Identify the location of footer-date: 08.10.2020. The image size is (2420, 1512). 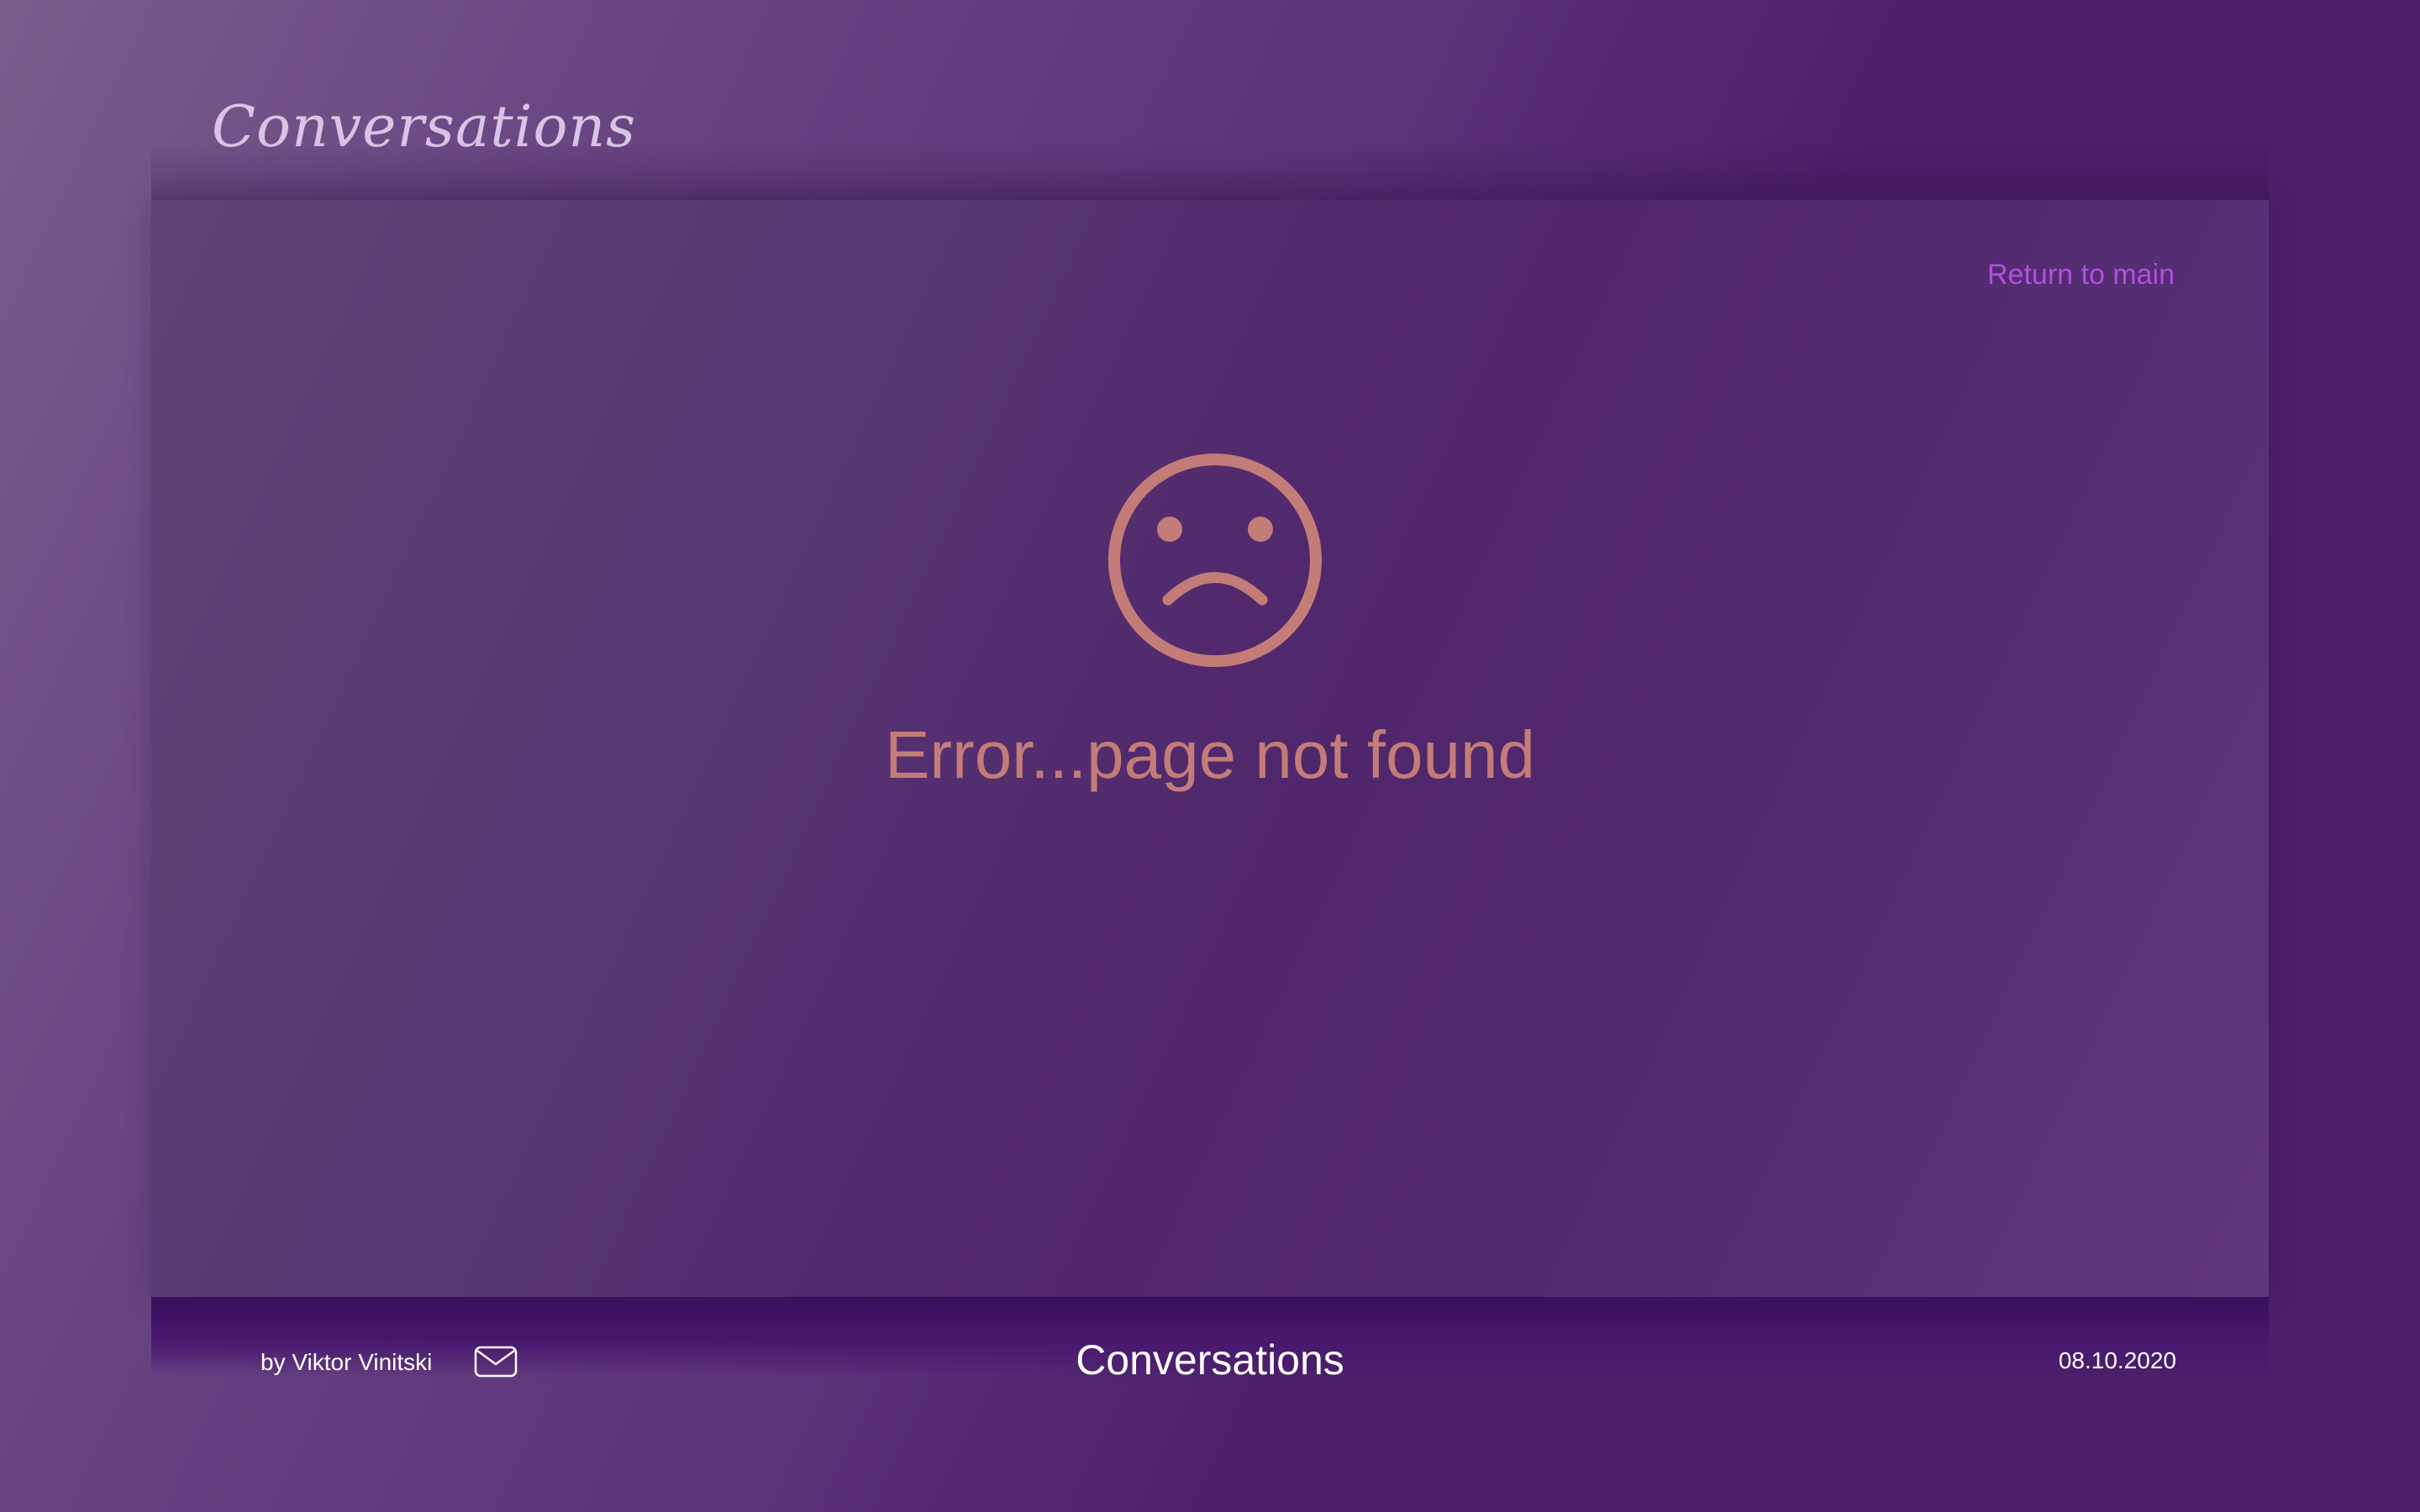
(2117, 1360).